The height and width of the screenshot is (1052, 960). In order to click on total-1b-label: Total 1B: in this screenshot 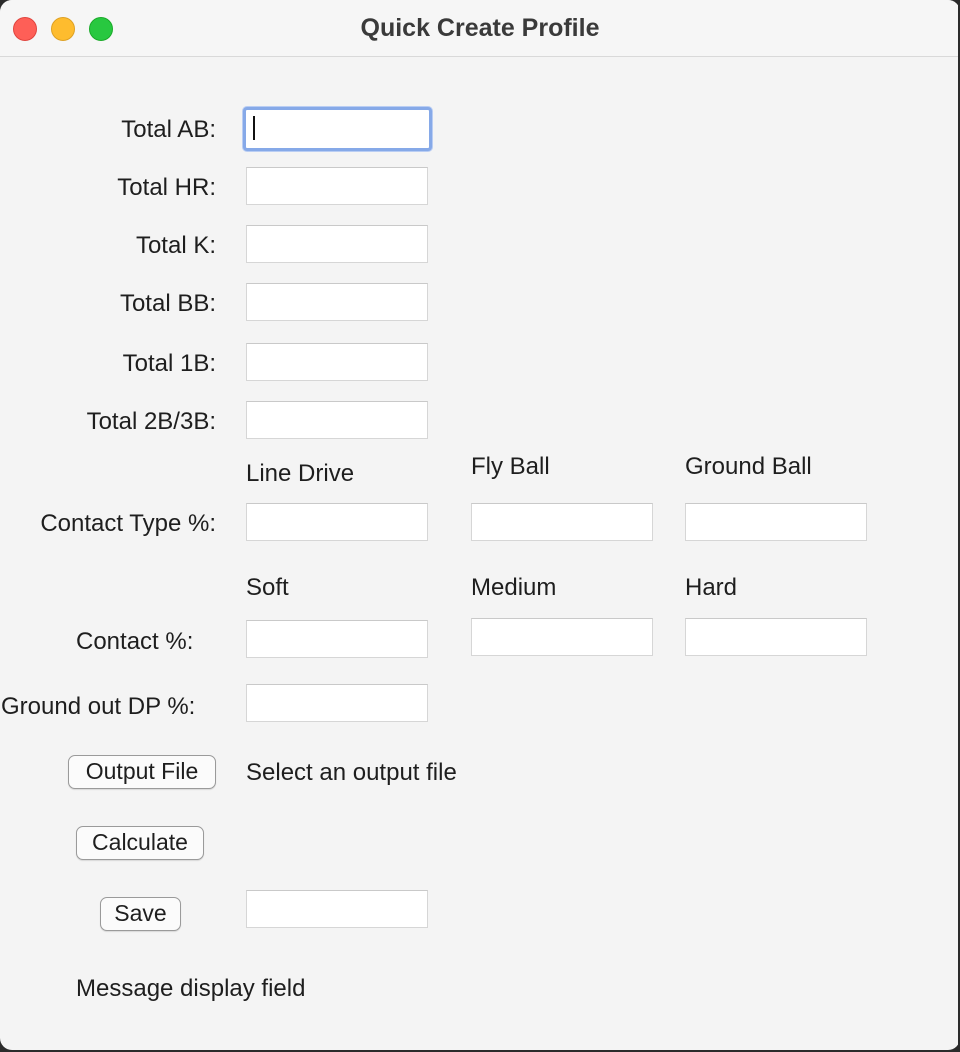, I will do `click(169, 363)`.